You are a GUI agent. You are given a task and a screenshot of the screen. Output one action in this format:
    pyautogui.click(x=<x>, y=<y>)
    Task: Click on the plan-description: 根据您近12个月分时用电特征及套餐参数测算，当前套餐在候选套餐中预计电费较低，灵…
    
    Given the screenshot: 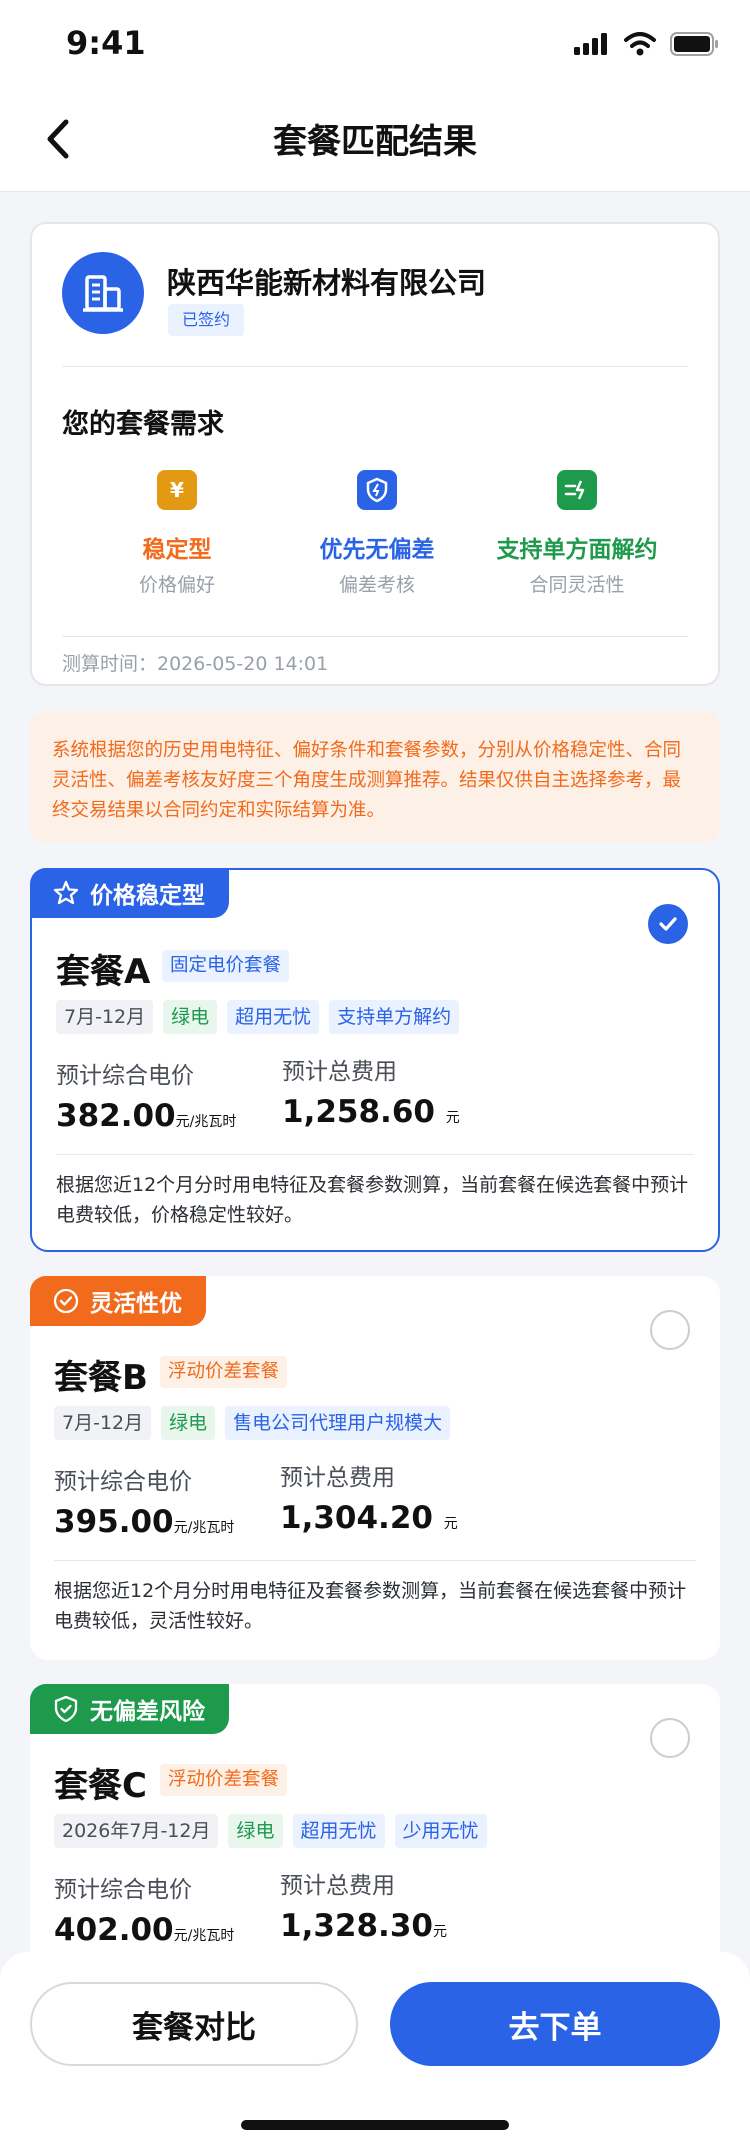 What is the action you would take?
    pyautogui.click(x=370, y=1606)
    